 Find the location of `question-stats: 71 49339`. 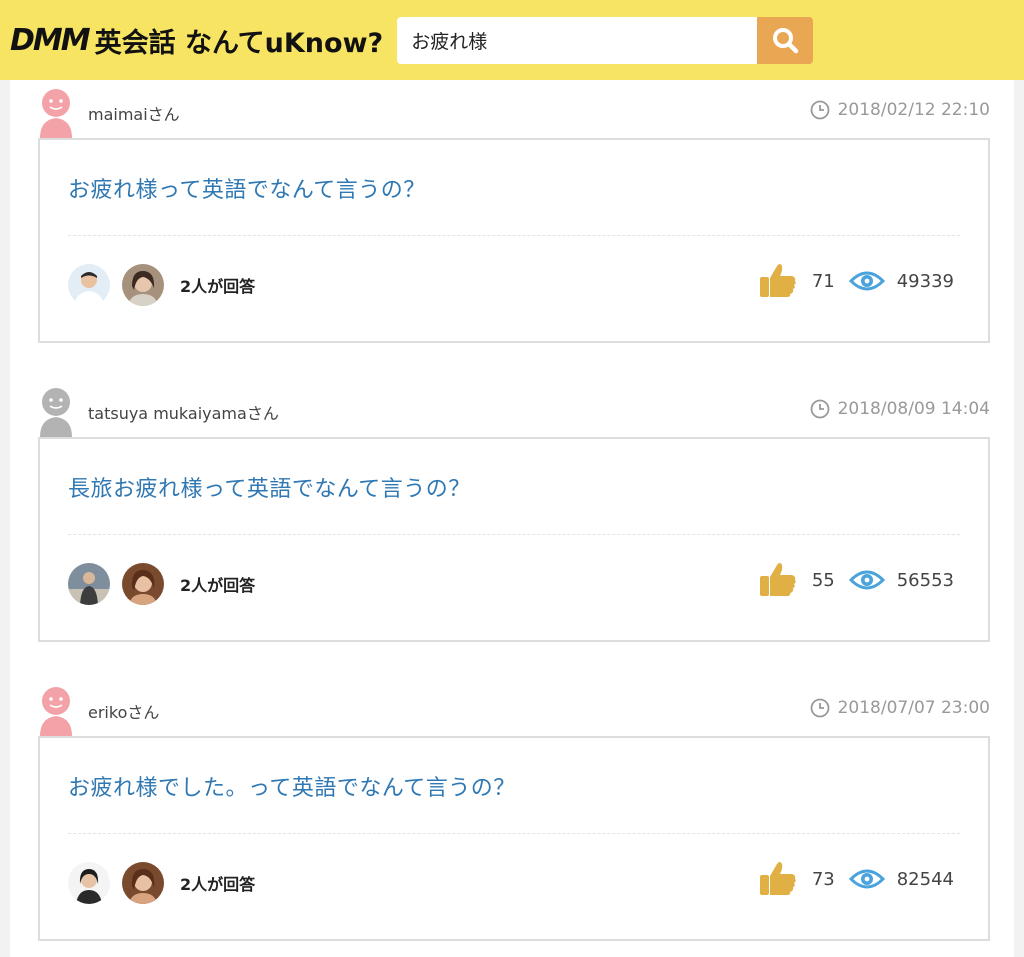

question-stats: 71 49339 is located at coordinates (856, 281).